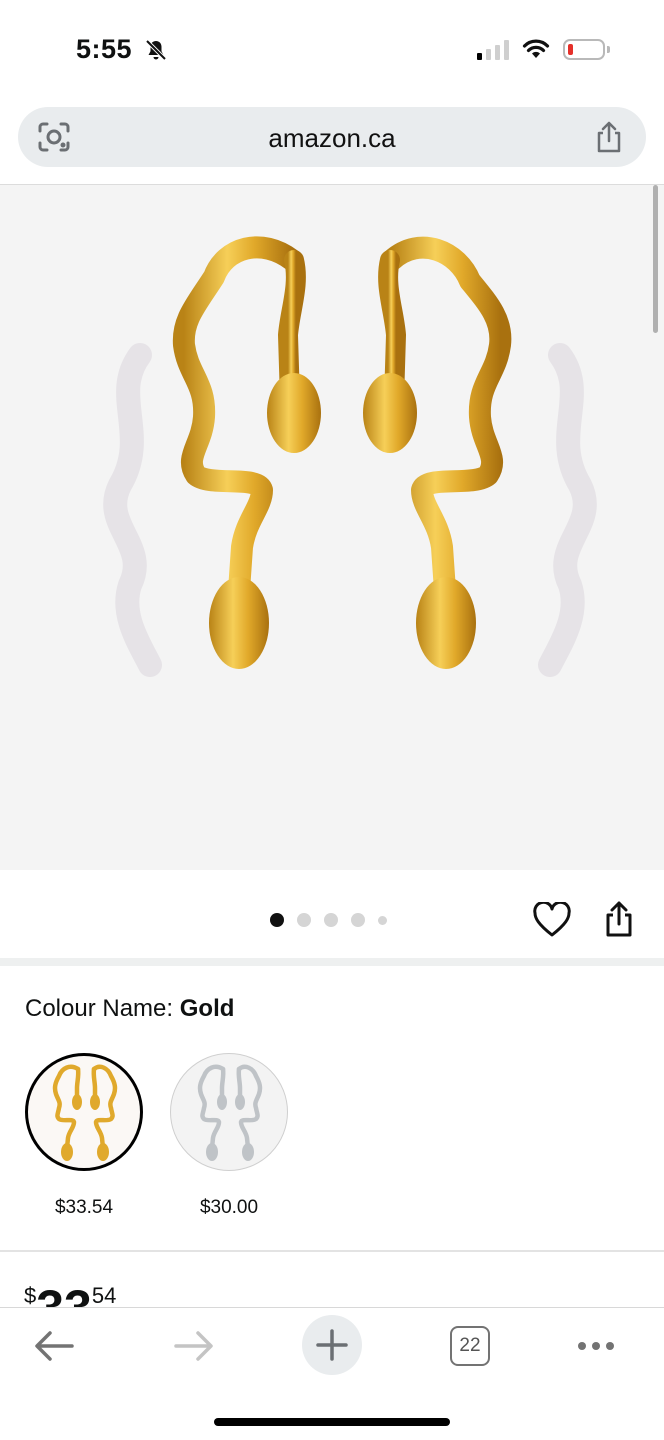 The image size is (664, 1440). What do you see at coordinates (596, 1346) in the screenshot?
I see `more-icon` at bounding box center [596, 1346].